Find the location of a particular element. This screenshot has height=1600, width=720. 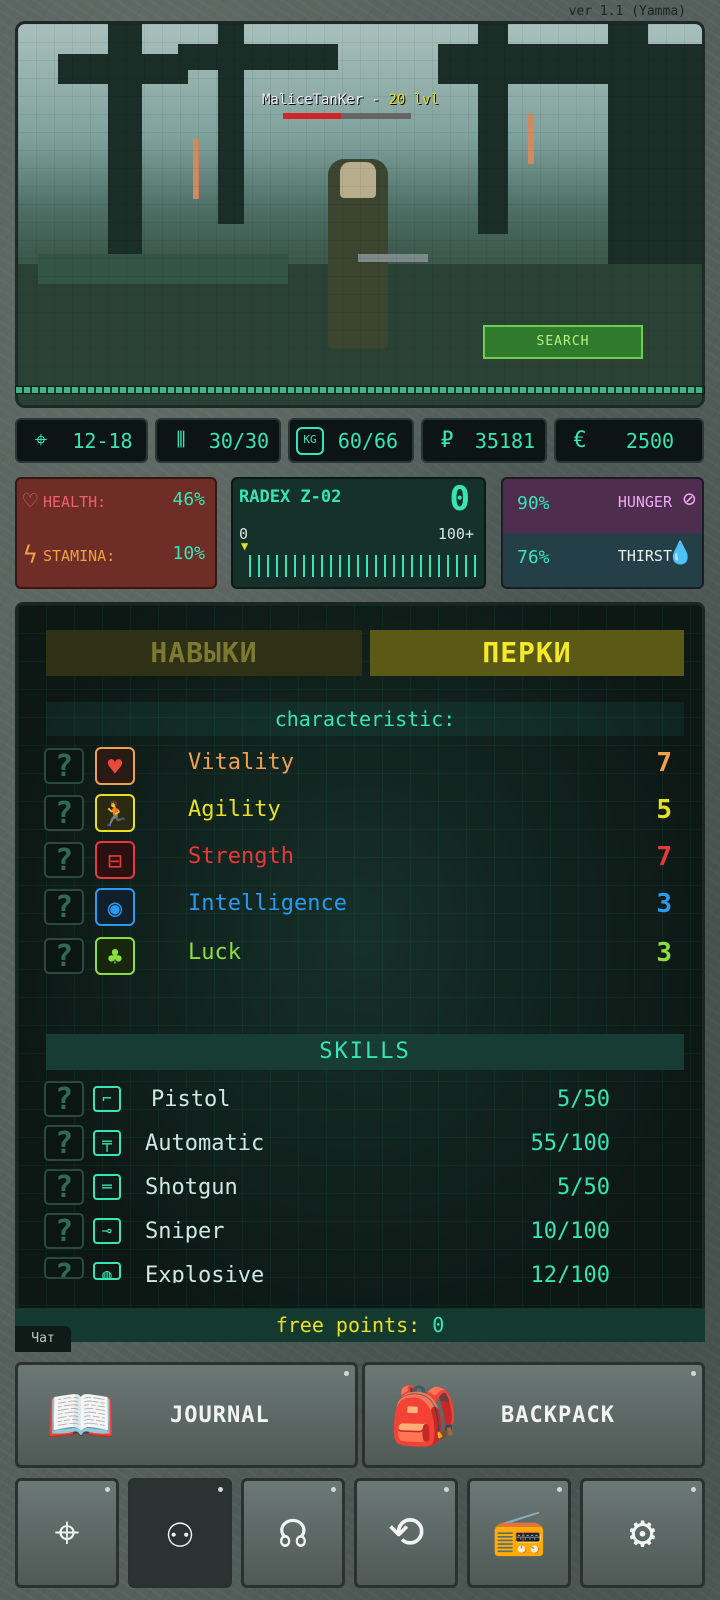

nav-radio-button: 📻 is located at coordinates (519, 1533).